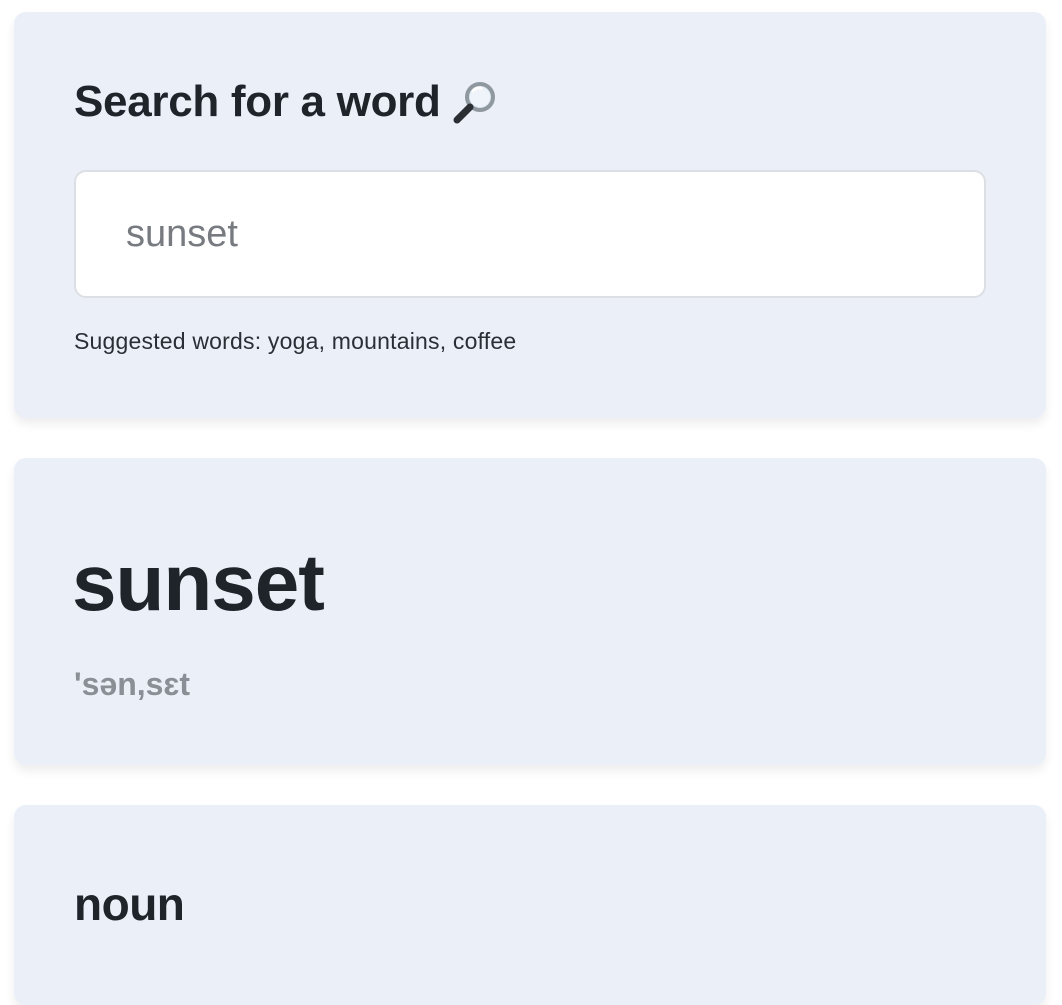 The image size is (1062, 1005). Describe the element at coordinates (129, 904) in the screenshot. I see `part-of-speech-heading: noun` at that location.